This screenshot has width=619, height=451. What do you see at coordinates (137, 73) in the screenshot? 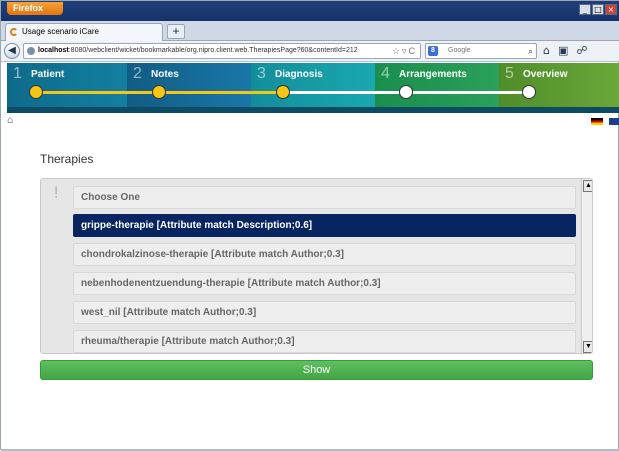
I see `step-number: 2` at bounding box center [137, 73].